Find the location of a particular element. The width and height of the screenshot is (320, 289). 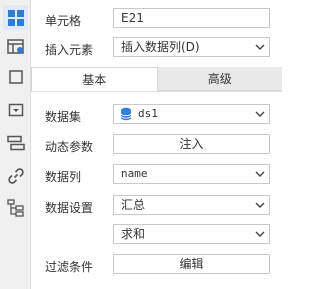

sidebar is located at coordinates (15, 144).